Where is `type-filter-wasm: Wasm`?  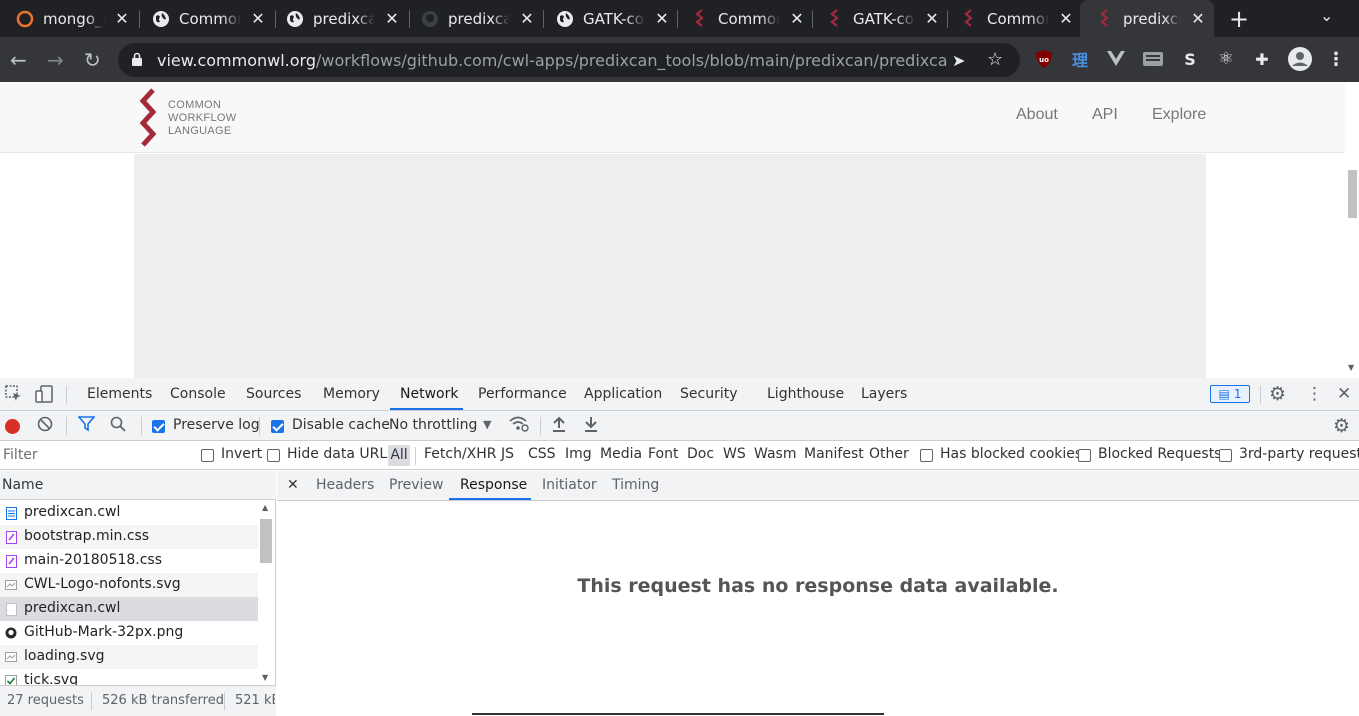
type-filter-wasm: Wasm is located at coordinates (775, 454).